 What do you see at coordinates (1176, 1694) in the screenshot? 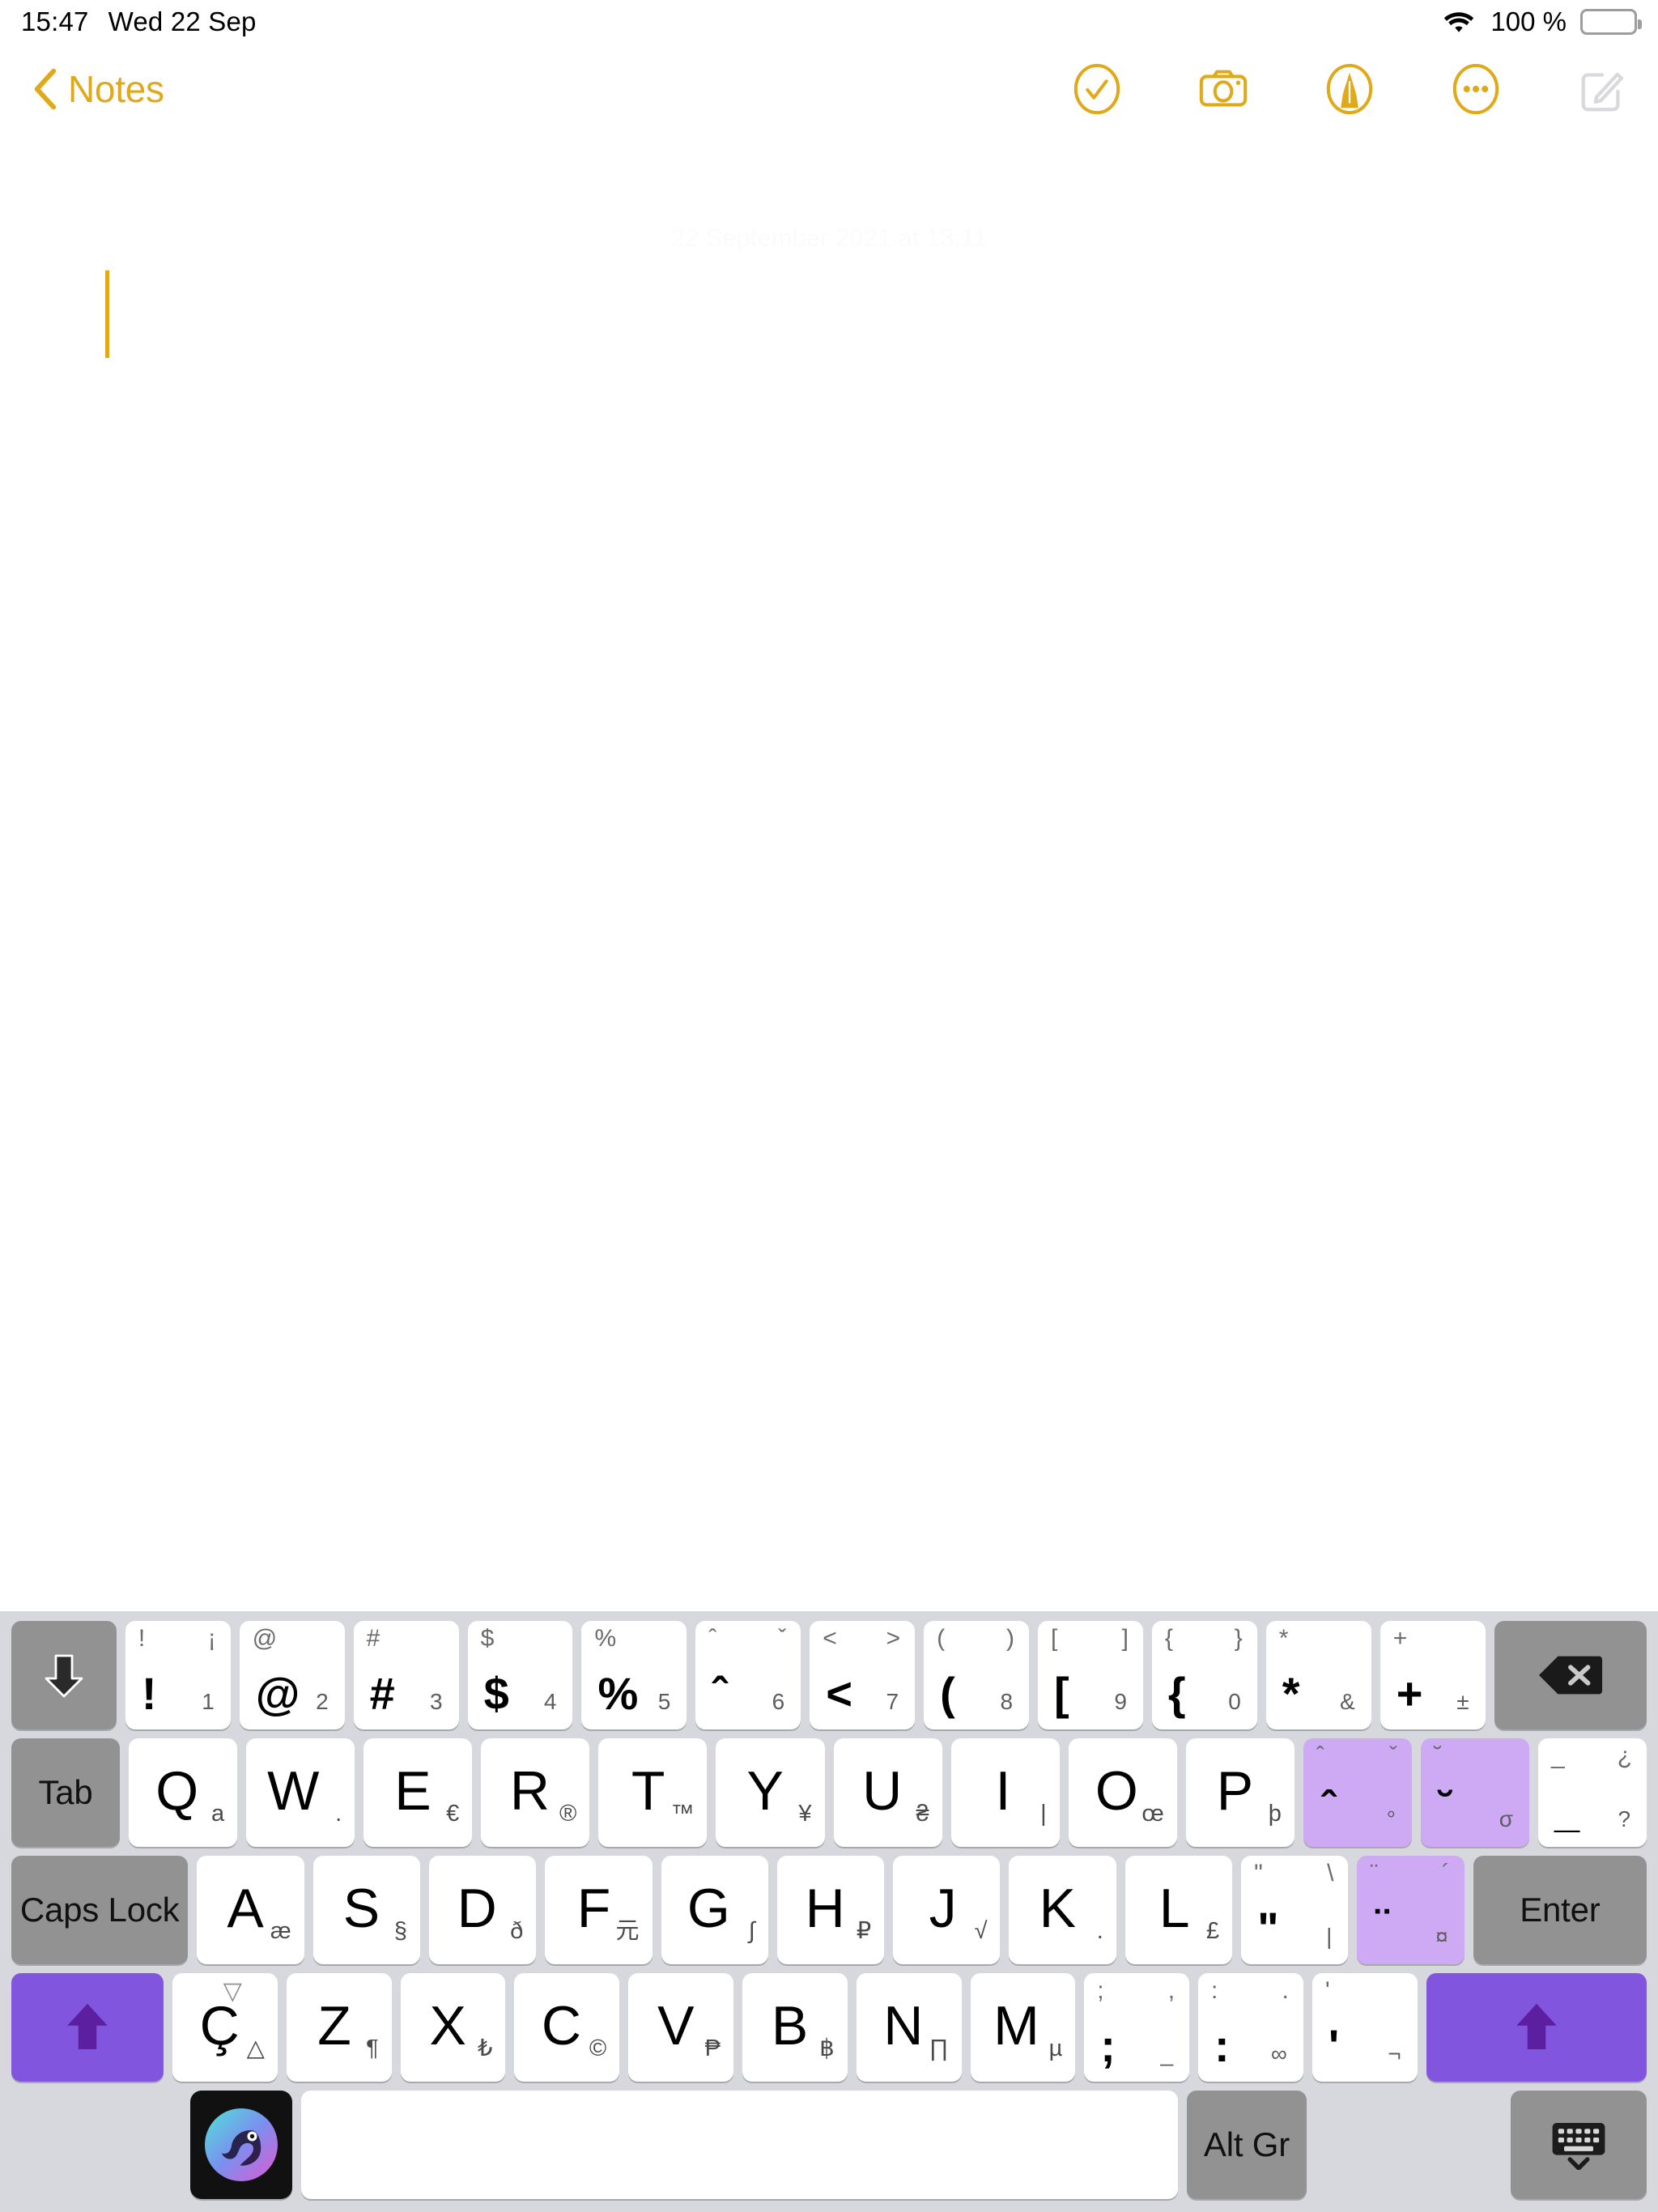
I see `key-main: {` at bounding box center [1176, 1694].